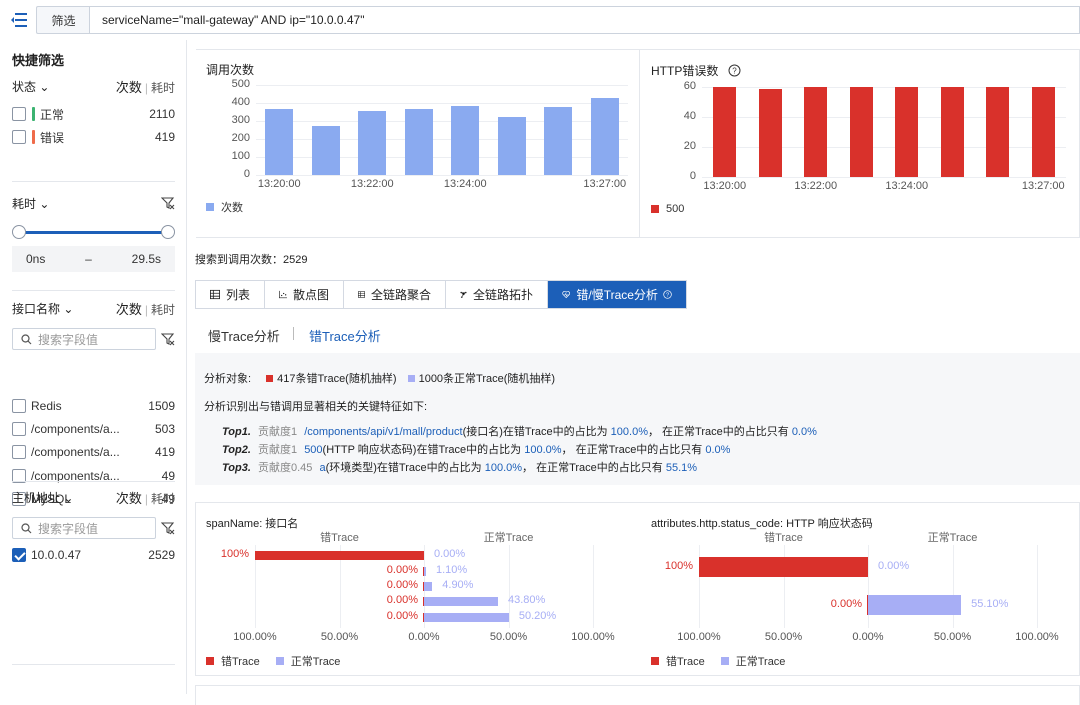 This screenshot has height=705, width=1080. Describe the element at coordinates (93, 476) in the screenshot. I see `interface-item: /components/a... 49` at that location.